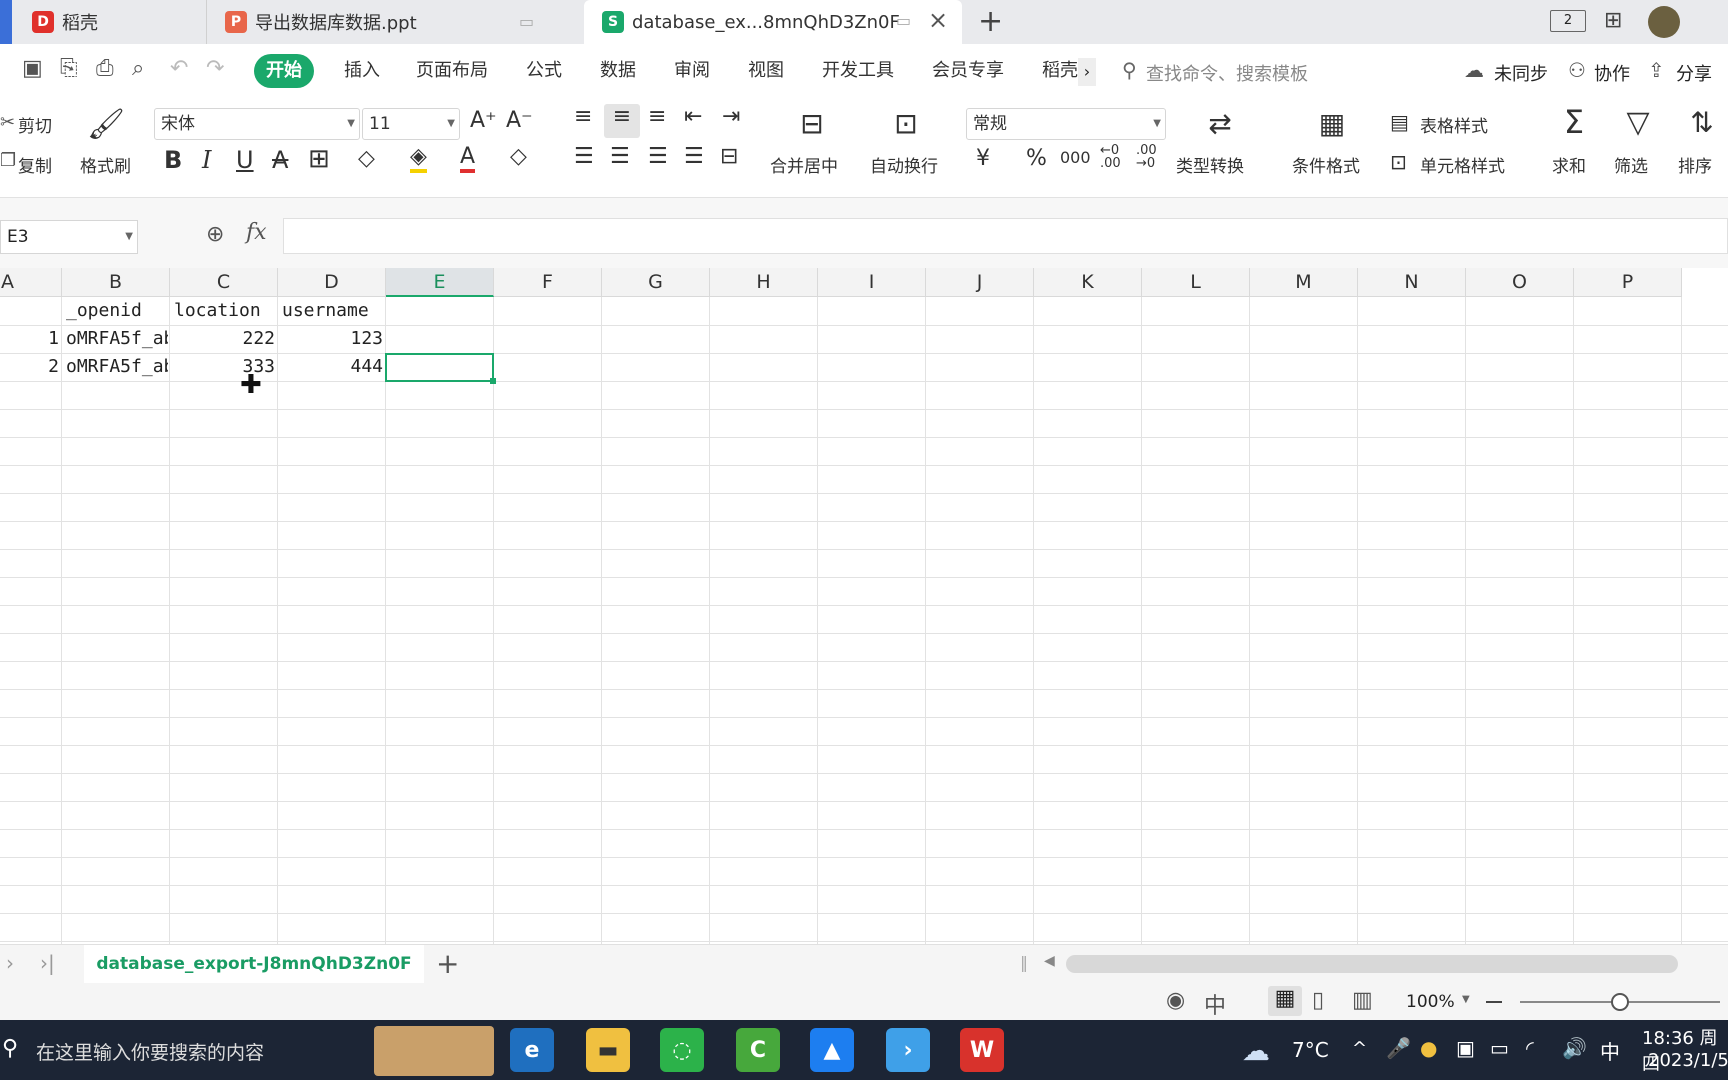 The height and width of the screenshot is (1080, 1728). What do you see at coordinates (105, 164) in the screenshot?
I see `format-painter-button: 格式刷` at bounding box center [105, 164].